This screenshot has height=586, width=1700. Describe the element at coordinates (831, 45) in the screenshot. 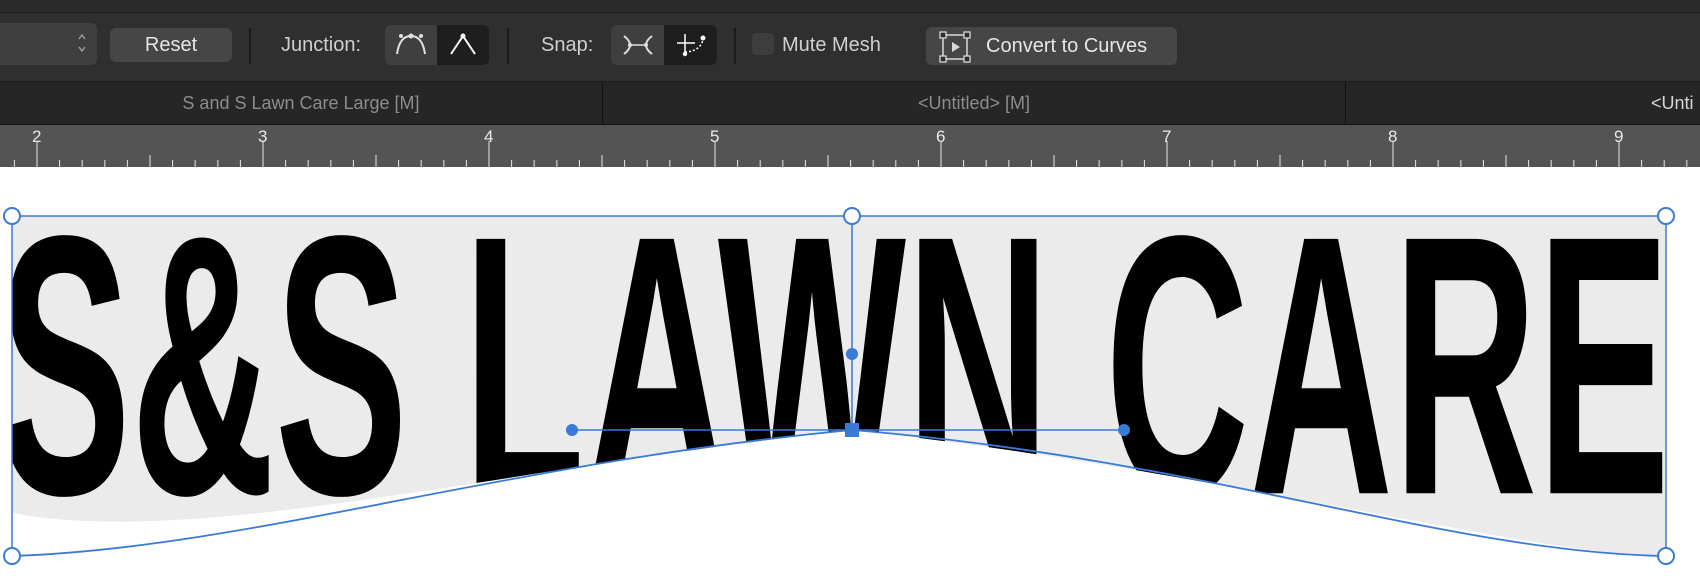

I see `mute-mesh-label: Mute Mesh` at that location.